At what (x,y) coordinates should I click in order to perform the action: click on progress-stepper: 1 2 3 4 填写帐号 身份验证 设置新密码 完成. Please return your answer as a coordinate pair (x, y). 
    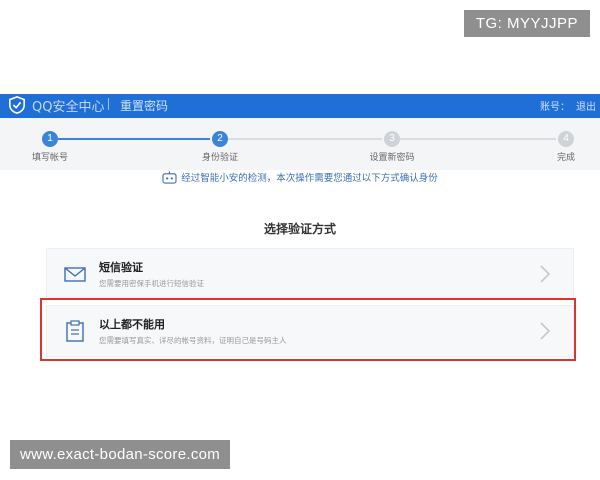
    Looking at the image, I should click on (300, 144).